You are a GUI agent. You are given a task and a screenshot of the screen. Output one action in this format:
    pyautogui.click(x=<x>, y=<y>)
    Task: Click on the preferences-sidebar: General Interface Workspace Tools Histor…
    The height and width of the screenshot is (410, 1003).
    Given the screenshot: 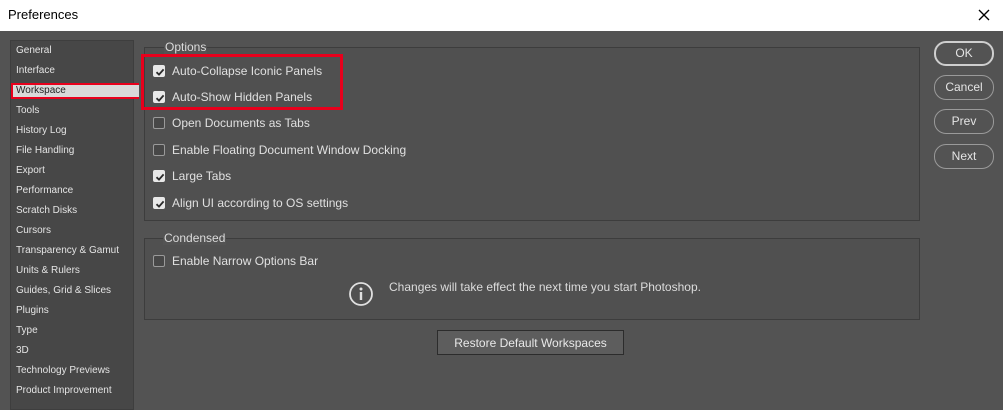 What is the action you would take?
    pyautogui.click(x=74, y=225)
    